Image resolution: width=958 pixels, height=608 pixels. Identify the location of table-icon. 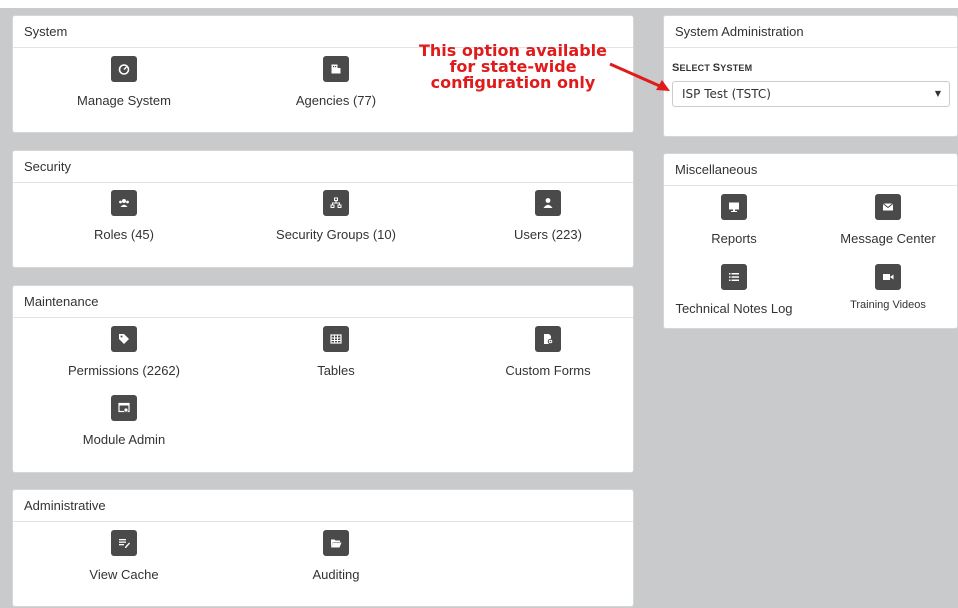
(336, 339).